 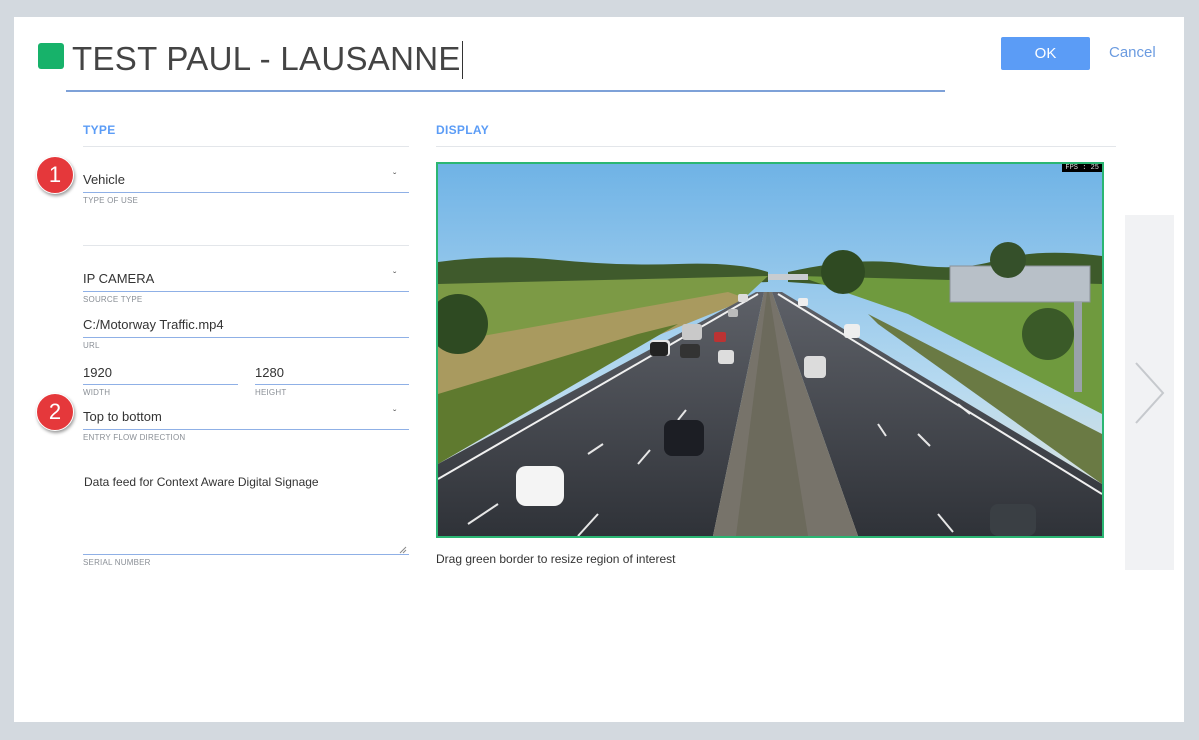 What do you see at coordinates (97, 372) in the screenshot?
I see `width-value: 1920` at bounding box center [97, 372].